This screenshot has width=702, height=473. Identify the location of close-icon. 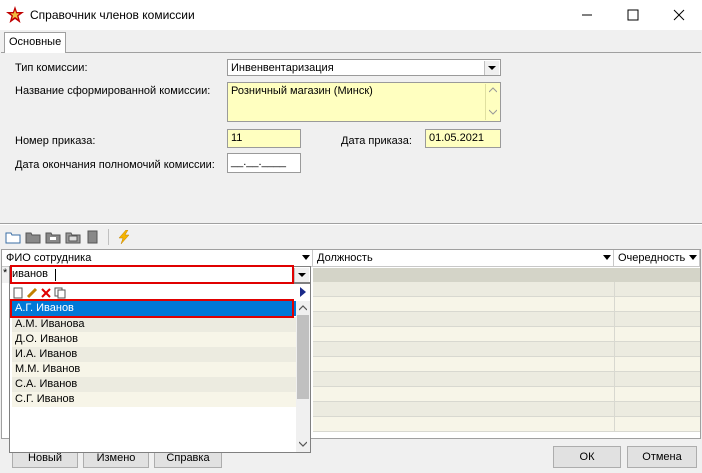
(679, 15).